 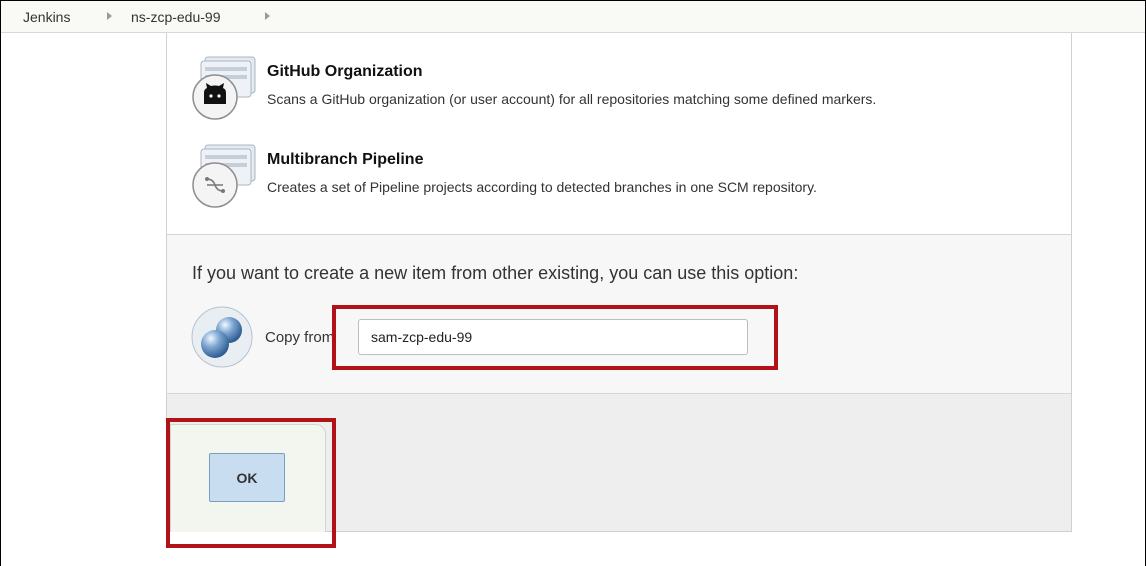 What do you see at coordinates (224, 176) in the screenshot?
I see `branch-icon` at bounding box center [224, 176].